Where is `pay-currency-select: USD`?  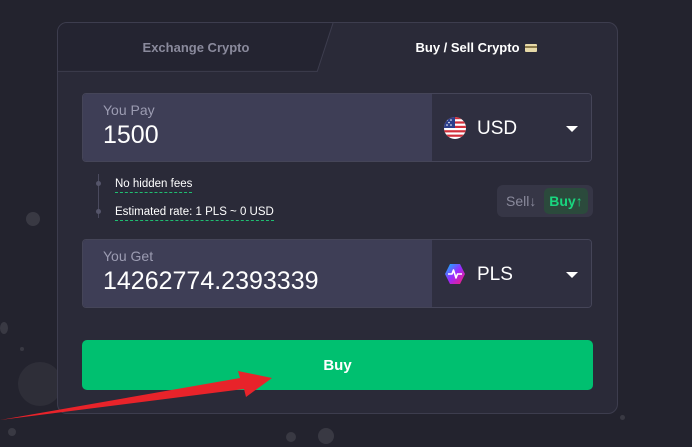 pay-currency-select: USD is located at coordinates (511, 127).